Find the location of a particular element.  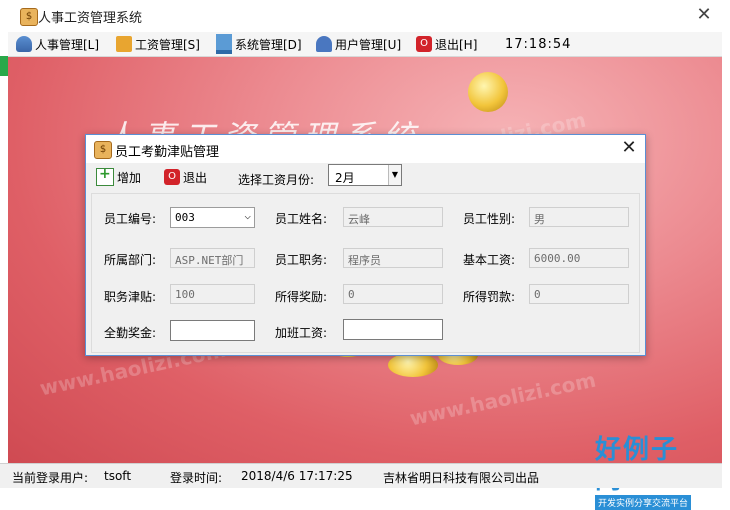

menu-salary-label: 工资管理[S] is located at coordinates (167, 44).